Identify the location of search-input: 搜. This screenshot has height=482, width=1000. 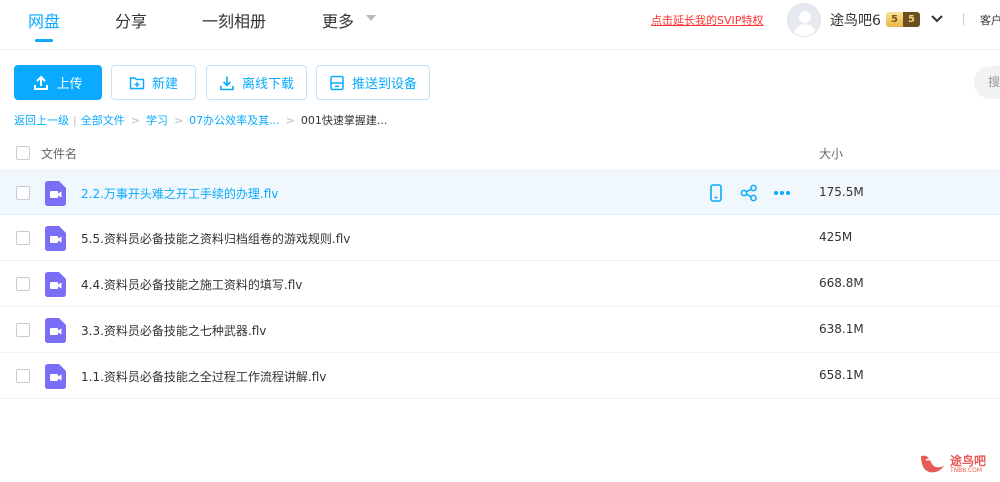
(987, 82).